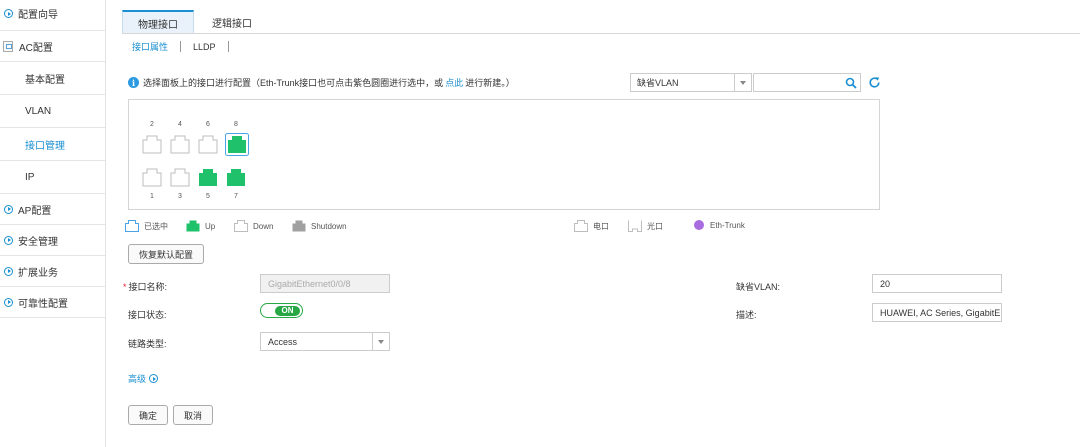 The height and width of the screenshot is (447, 1080). What do you see at coordinates (45, 80) in the screenshot?
I see `sidebar-item-label: 基本配置` at bounding box center [45, 80].